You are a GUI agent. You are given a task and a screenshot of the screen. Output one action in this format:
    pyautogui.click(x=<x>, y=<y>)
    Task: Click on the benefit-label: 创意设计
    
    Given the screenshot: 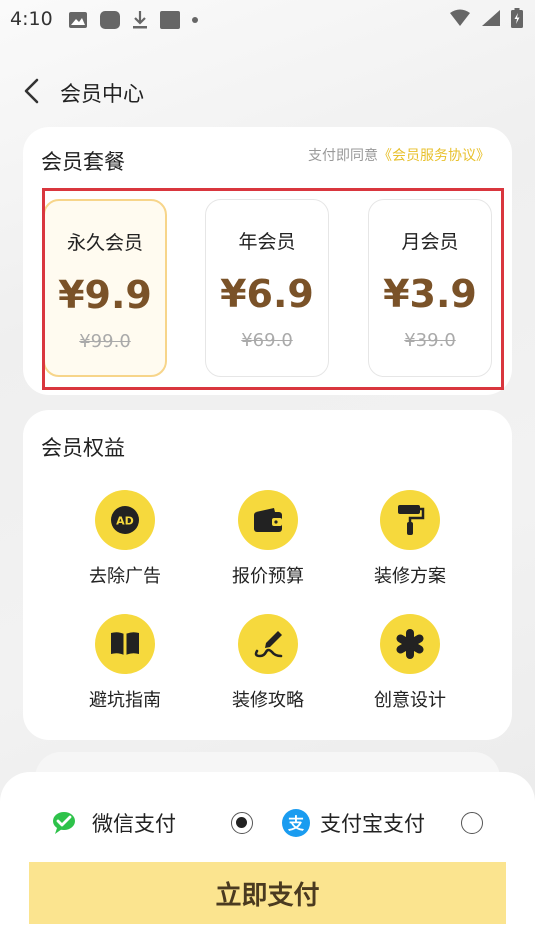 What is the action you would take?
    pyautogui.click(x=410, y=700)
    